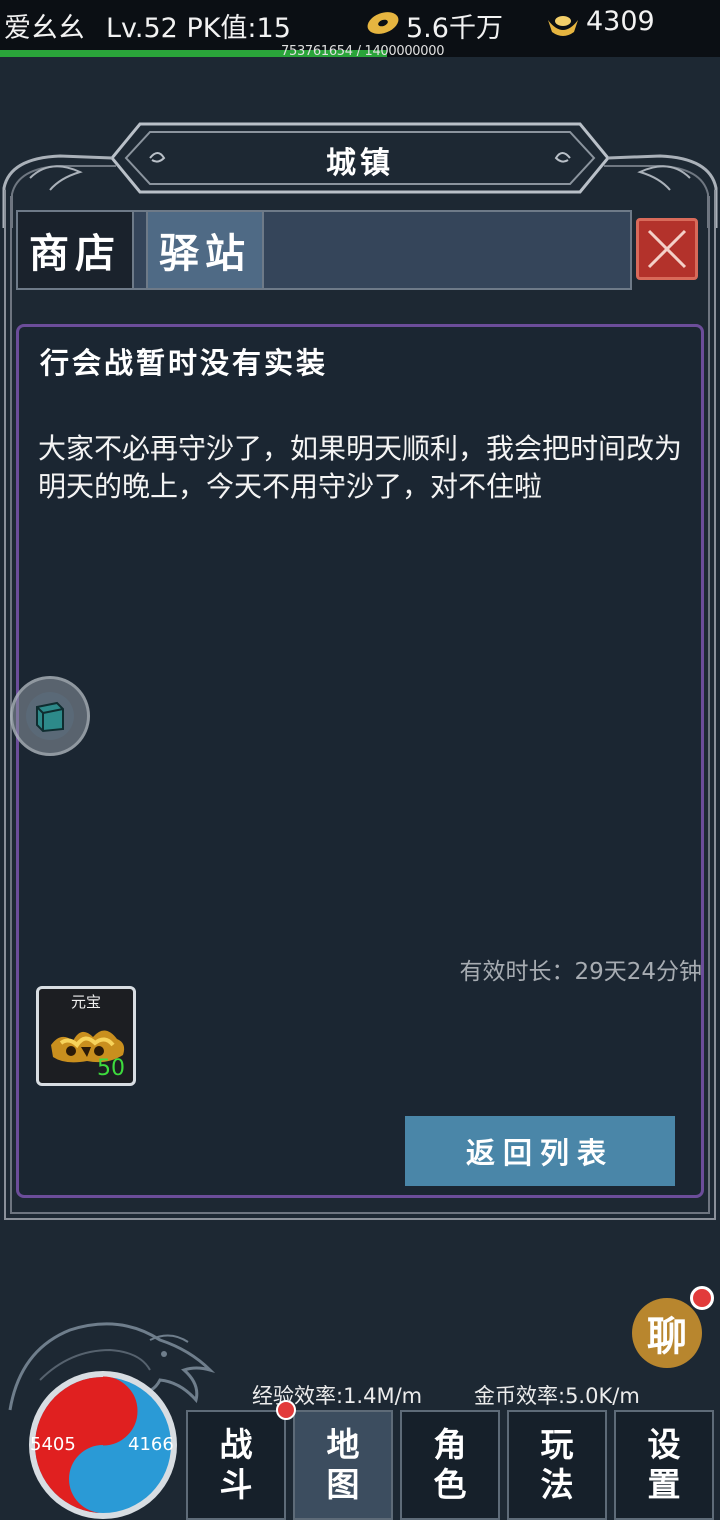  I want to click on gold-coin-icon, so click(383, 23).